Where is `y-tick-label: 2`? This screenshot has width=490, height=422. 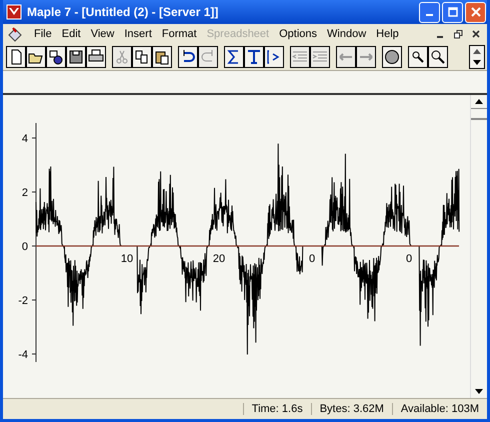 y-tick-label: 2 is located at coordinates (25, 193).